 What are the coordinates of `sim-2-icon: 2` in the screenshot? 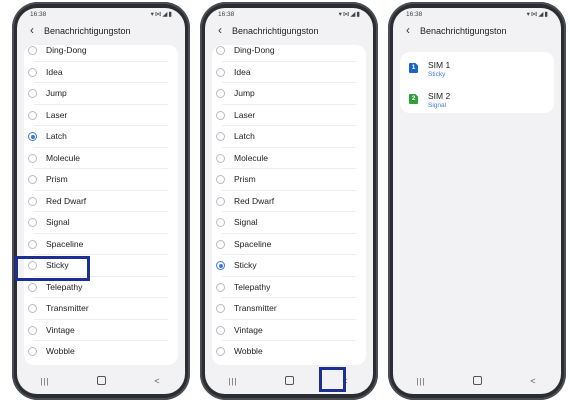 It's located at (413, 99).